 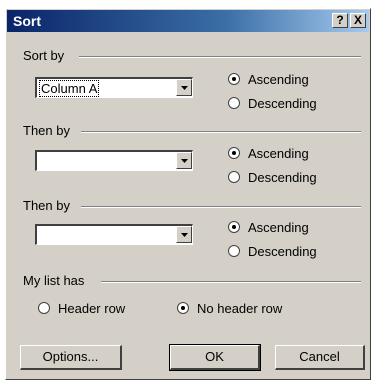 I want to click on then-by-1-ascending-label: Ascending, so click(x=278, y=153).